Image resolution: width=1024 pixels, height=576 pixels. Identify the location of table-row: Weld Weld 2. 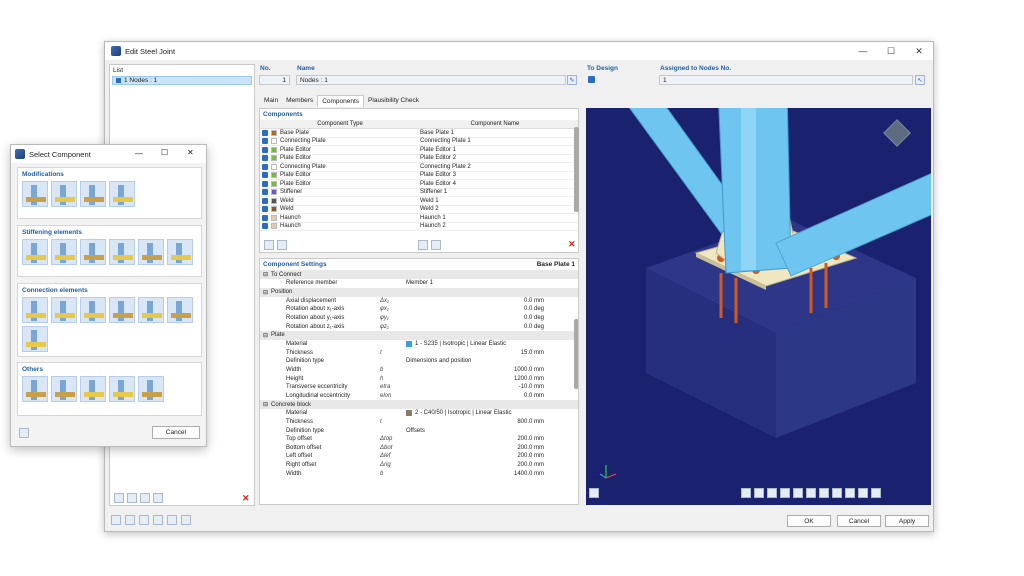
(419, 210).